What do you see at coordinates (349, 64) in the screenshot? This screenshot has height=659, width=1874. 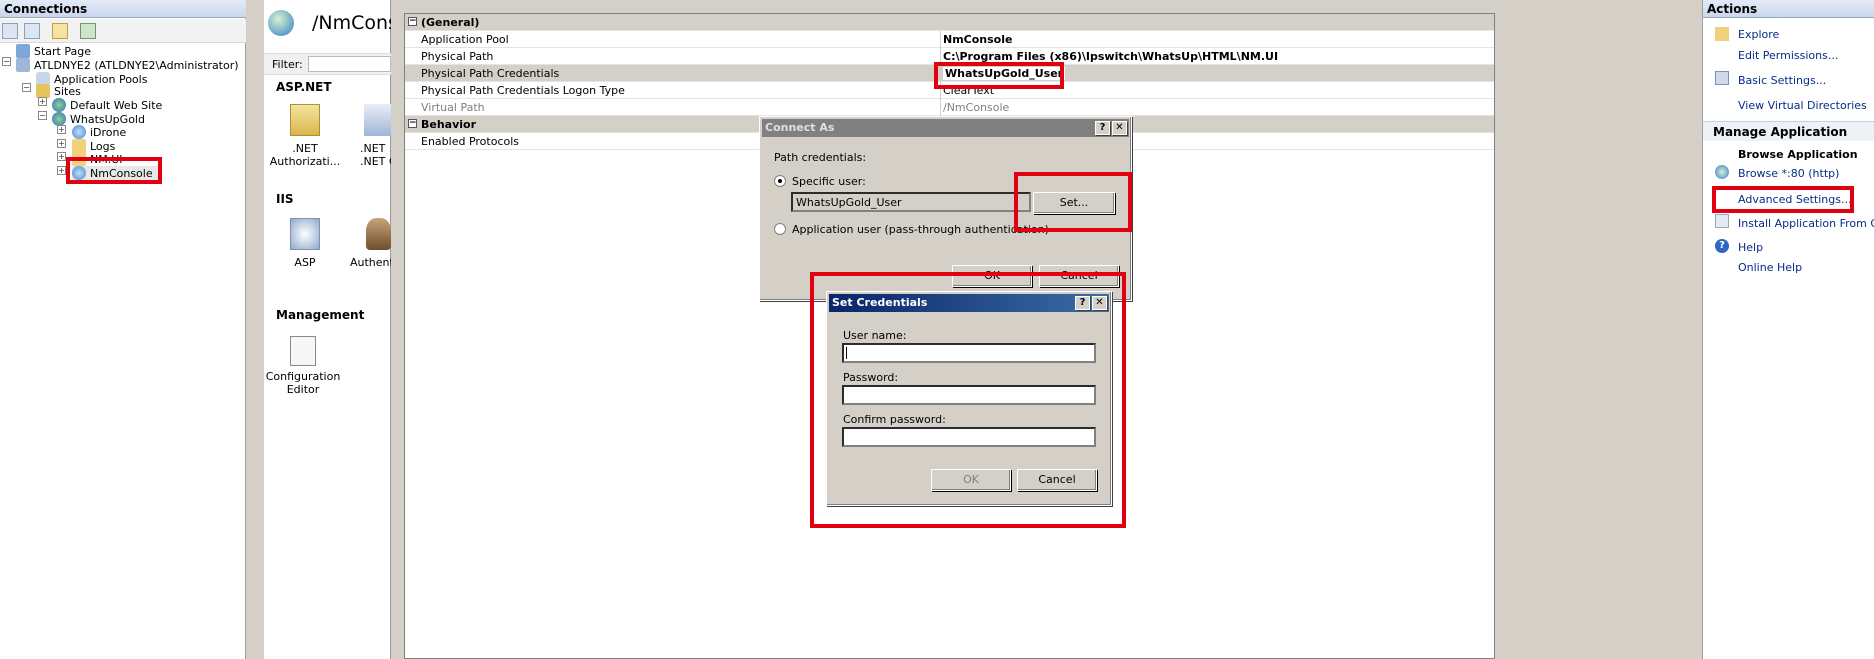 I see `filter-input` at bounding box center [349, 64].